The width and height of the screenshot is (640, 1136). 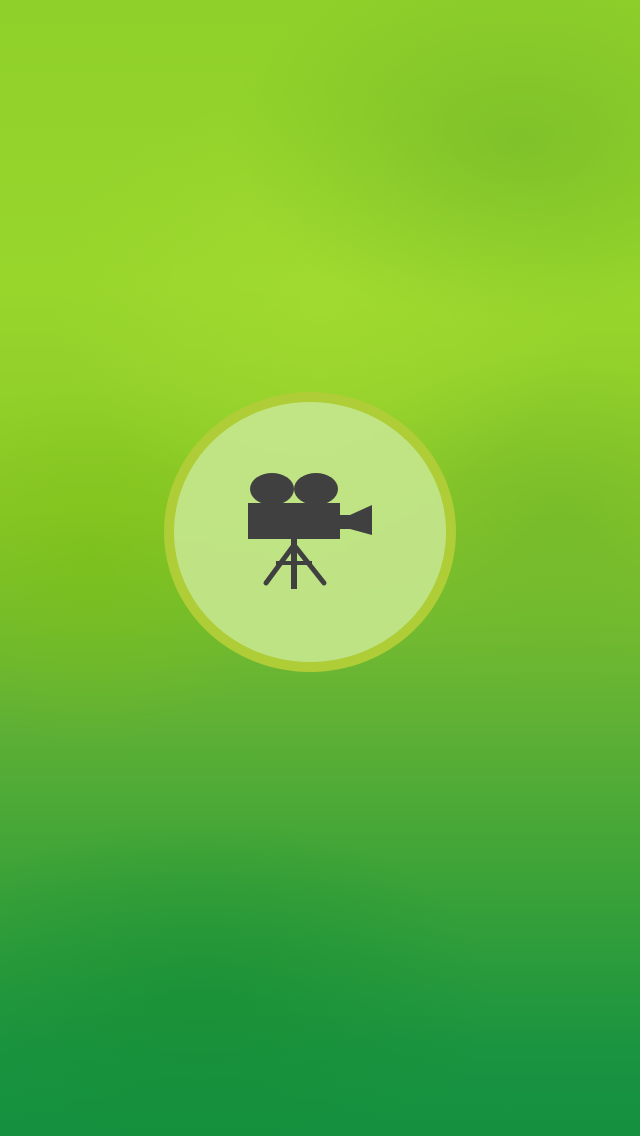 I want to click on record-video-button, so click(x=310, y=532).